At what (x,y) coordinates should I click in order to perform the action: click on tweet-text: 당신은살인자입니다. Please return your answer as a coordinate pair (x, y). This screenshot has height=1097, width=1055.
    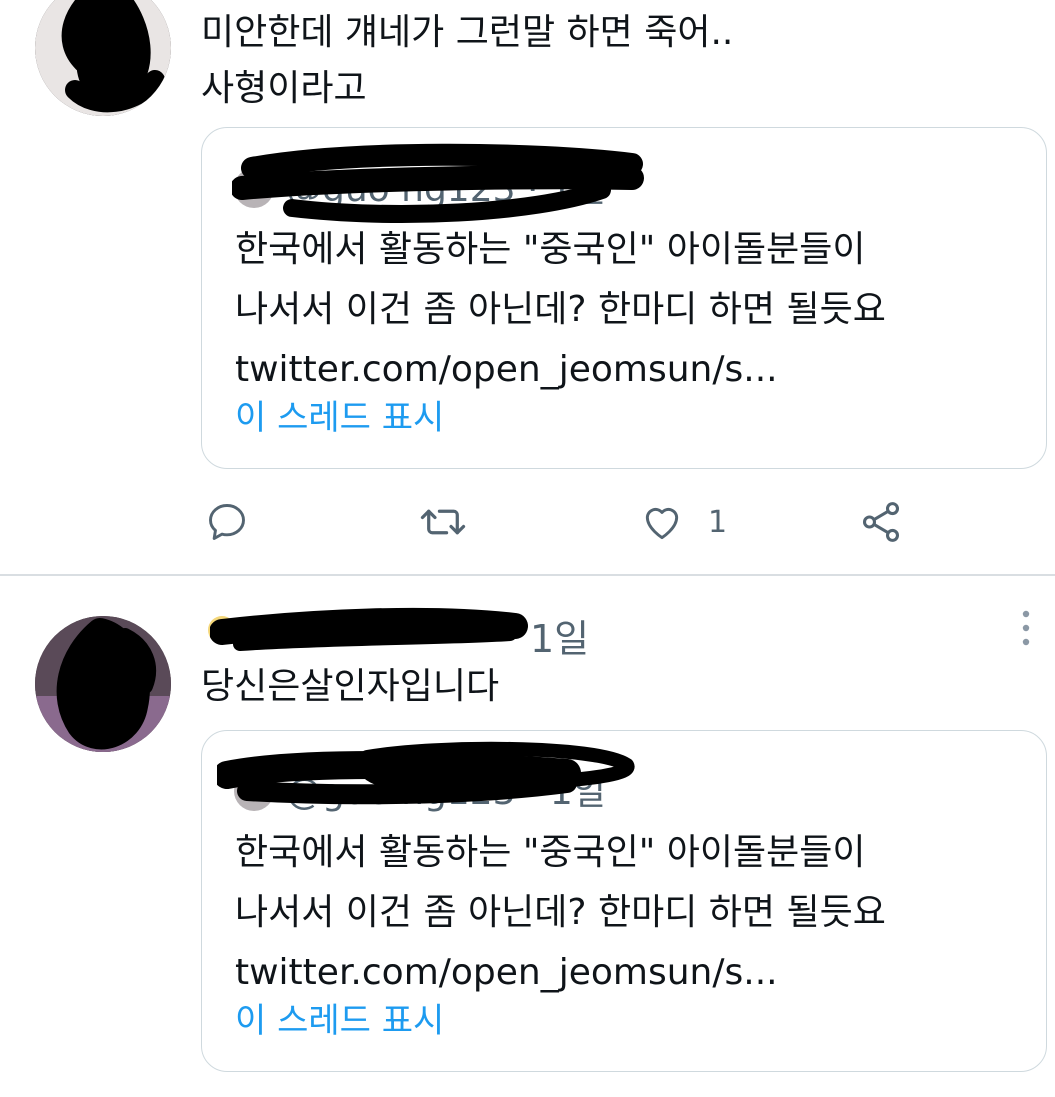
    Looking at the image, I should click on (350, 686).